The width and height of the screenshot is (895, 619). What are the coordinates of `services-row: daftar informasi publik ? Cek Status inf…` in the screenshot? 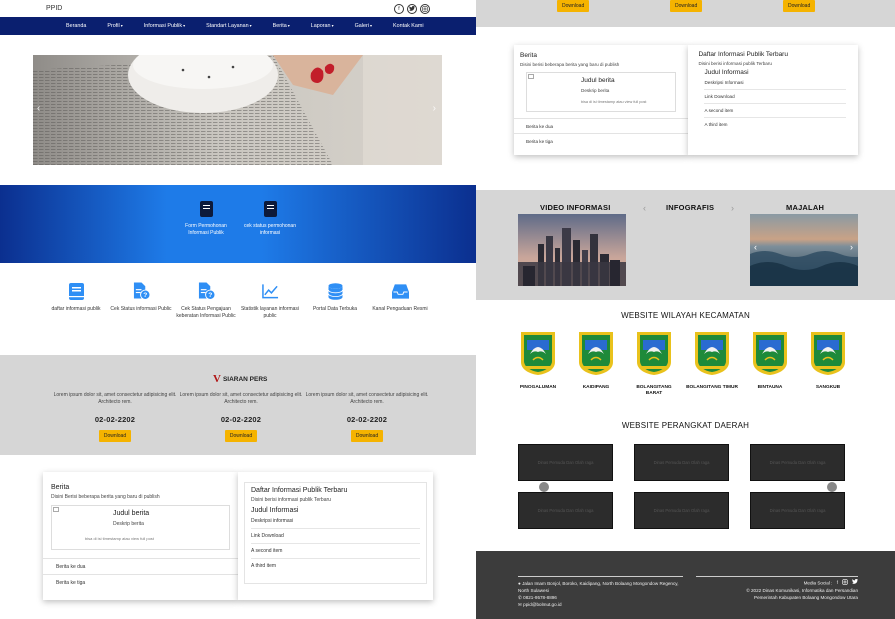 It's located at (238, 310).